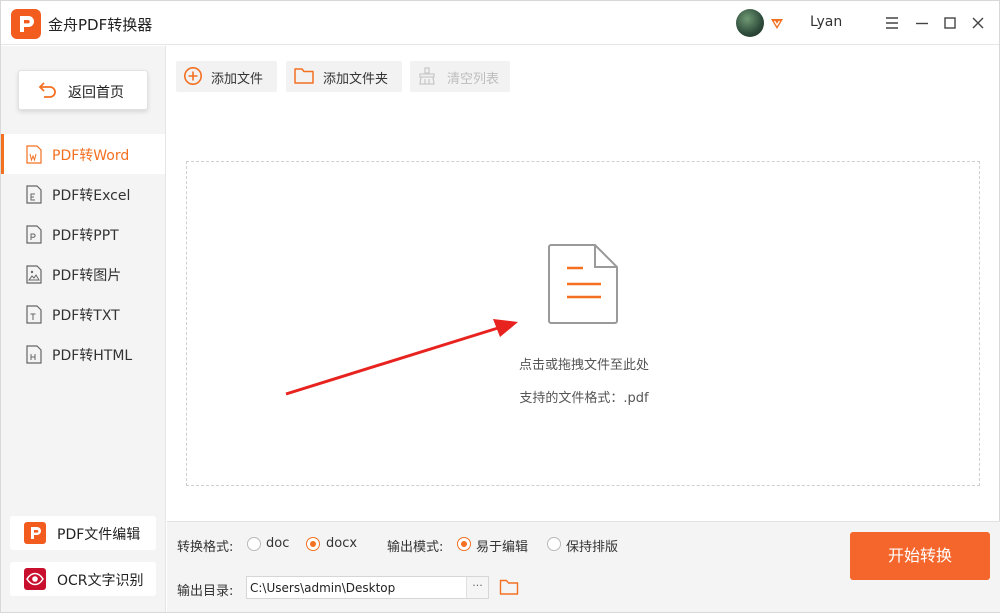 This screenshot has height=613, width=1000. I want to click on radio-docx-label: docx, so click(341, 543).